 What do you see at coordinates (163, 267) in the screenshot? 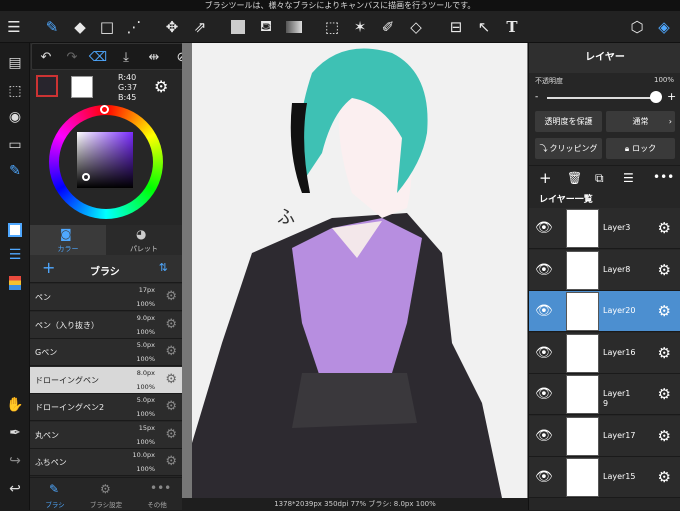
I see `sort-icon: ⇅` at bounding box center [163, 267].